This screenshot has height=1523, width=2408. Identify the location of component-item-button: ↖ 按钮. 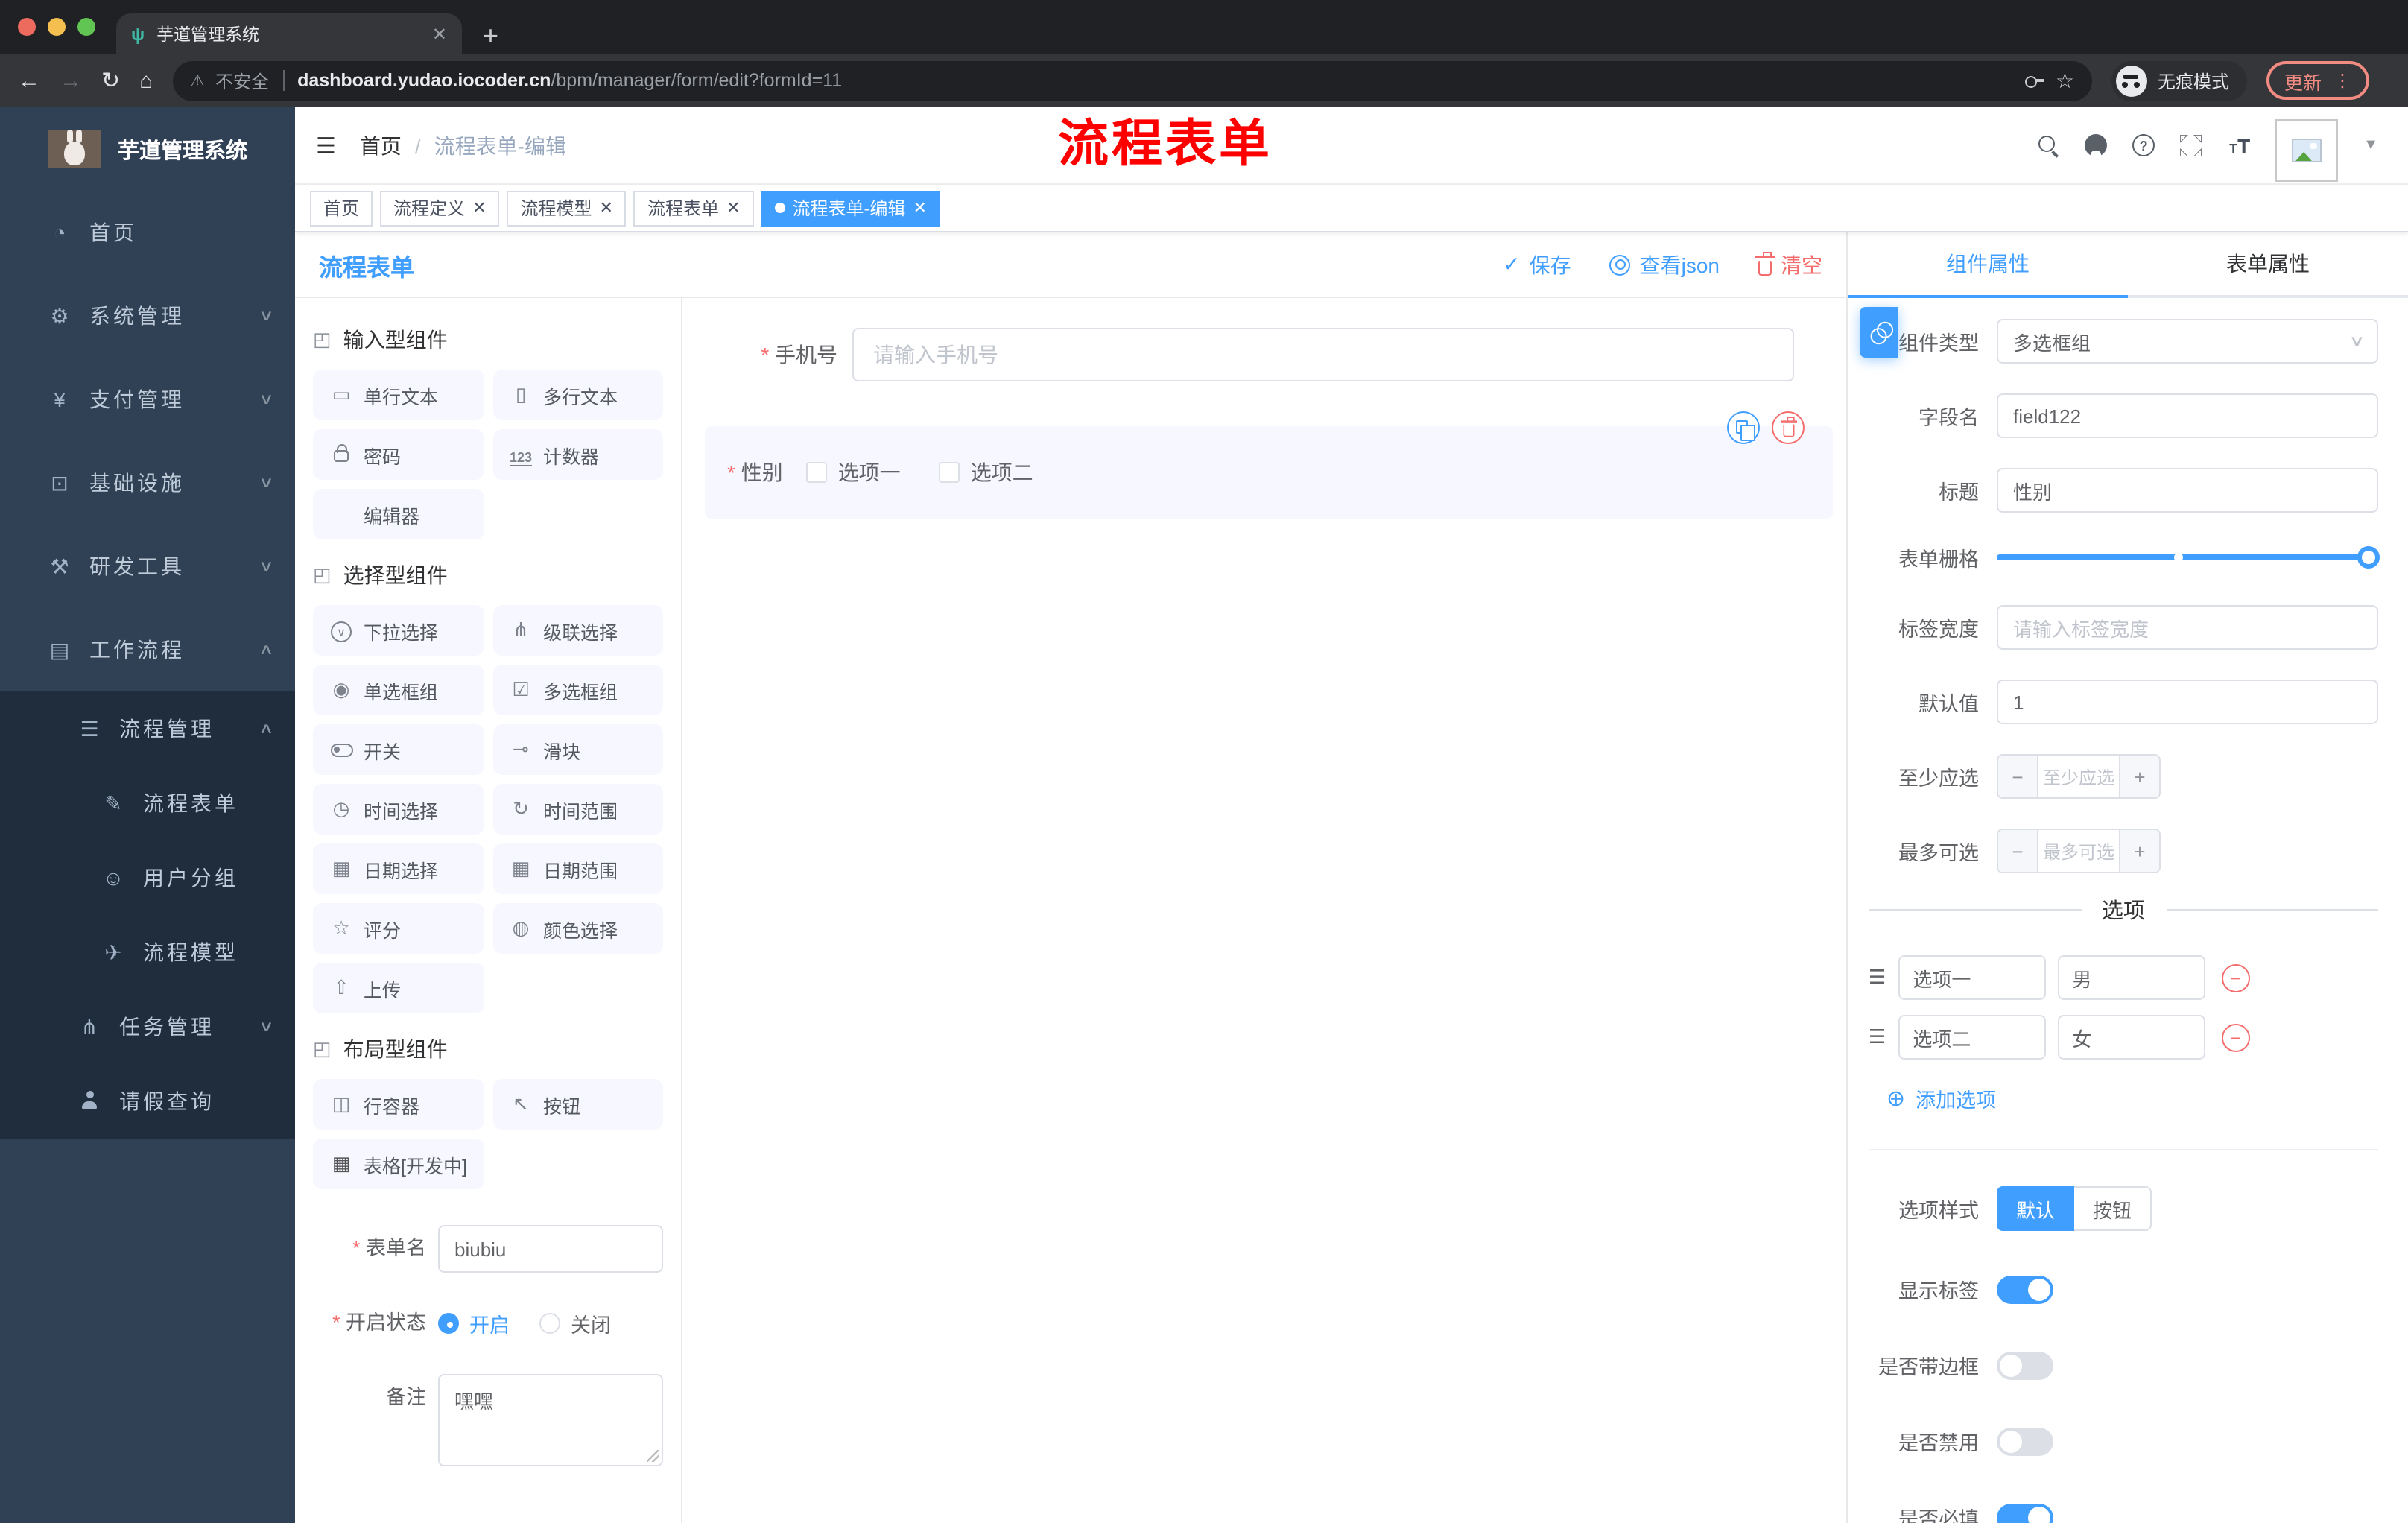
(577, 1105).